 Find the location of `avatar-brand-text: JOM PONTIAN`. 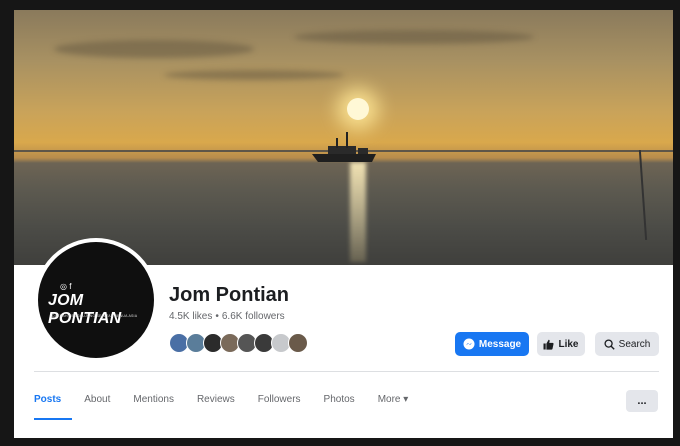

avatar-brand-text: JOM PONTIAN is located at coordinates (85, 309).